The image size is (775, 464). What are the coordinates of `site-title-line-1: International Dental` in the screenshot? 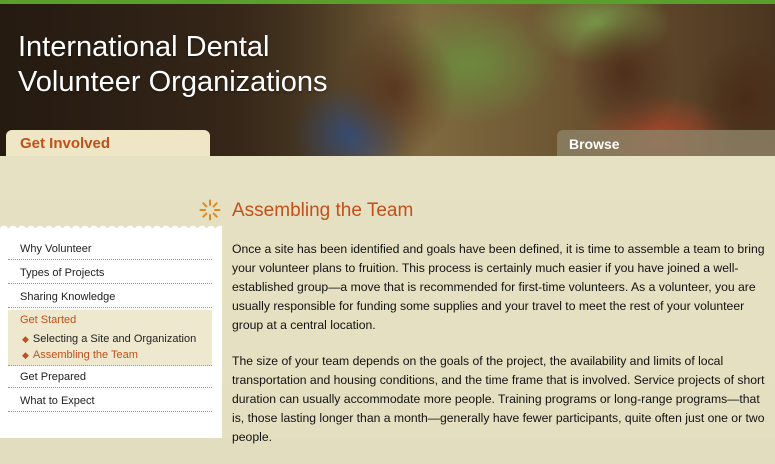 It's located at (144, 47).